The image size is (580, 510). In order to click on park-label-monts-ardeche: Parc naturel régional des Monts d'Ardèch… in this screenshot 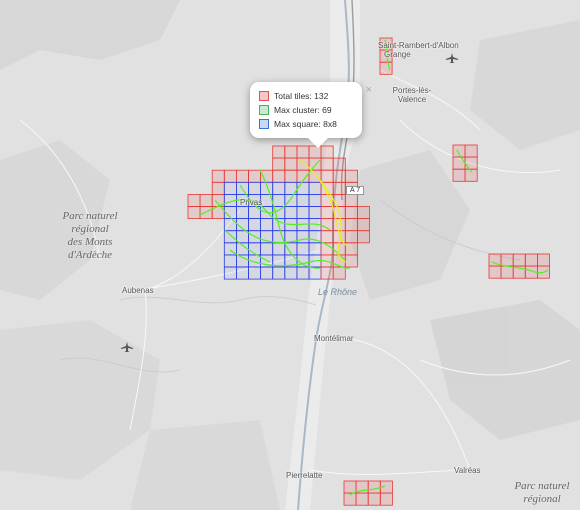, I will do `click(90, 236)`.